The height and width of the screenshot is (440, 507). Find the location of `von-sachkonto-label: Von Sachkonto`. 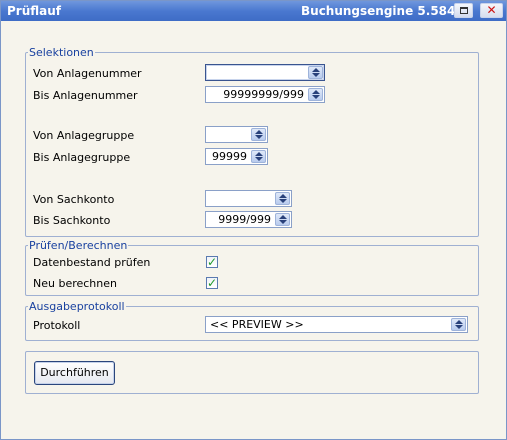

von-sachkonto-label: Von Sachkonto is located at coordinates (74, 199).